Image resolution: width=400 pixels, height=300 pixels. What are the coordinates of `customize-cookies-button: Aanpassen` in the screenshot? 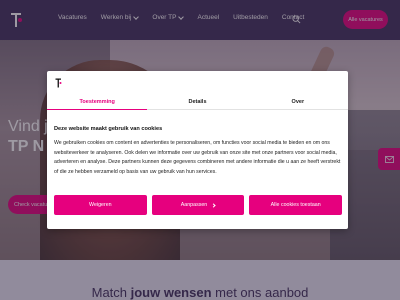 It's located at (198, 205).